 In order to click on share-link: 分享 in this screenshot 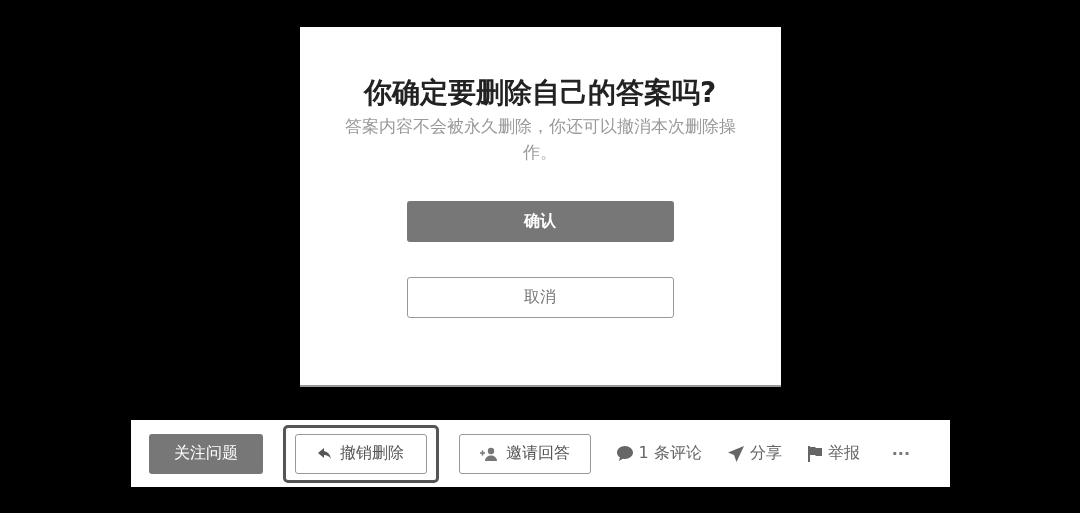, I will do `click(754, 453)`.